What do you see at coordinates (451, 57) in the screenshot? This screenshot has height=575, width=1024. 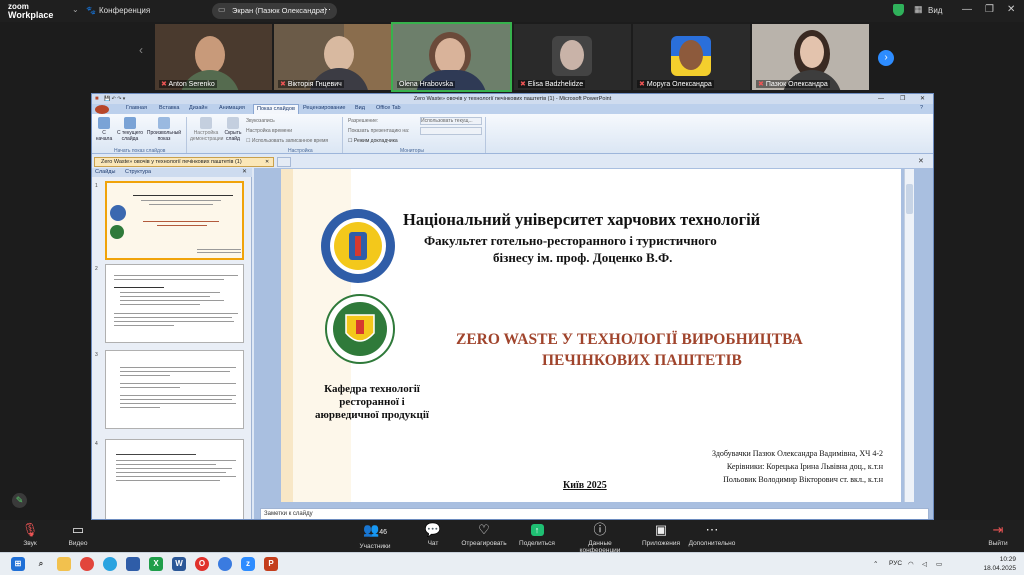 I see `participant-tile-active: Olena Hrabovska` at bounding box center [451, 57].